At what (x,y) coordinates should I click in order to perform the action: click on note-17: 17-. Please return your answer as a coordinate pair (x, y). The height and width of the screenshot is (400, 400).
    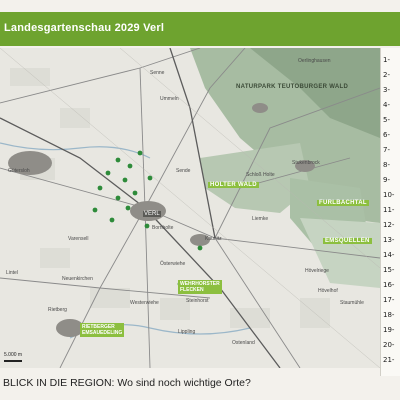
    Looking at the image, I should click on (389, 300).